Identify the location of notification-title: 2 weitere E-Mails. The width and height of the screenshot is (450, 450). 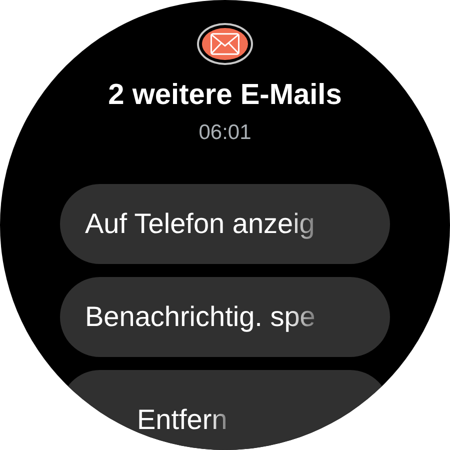
(225, 95).